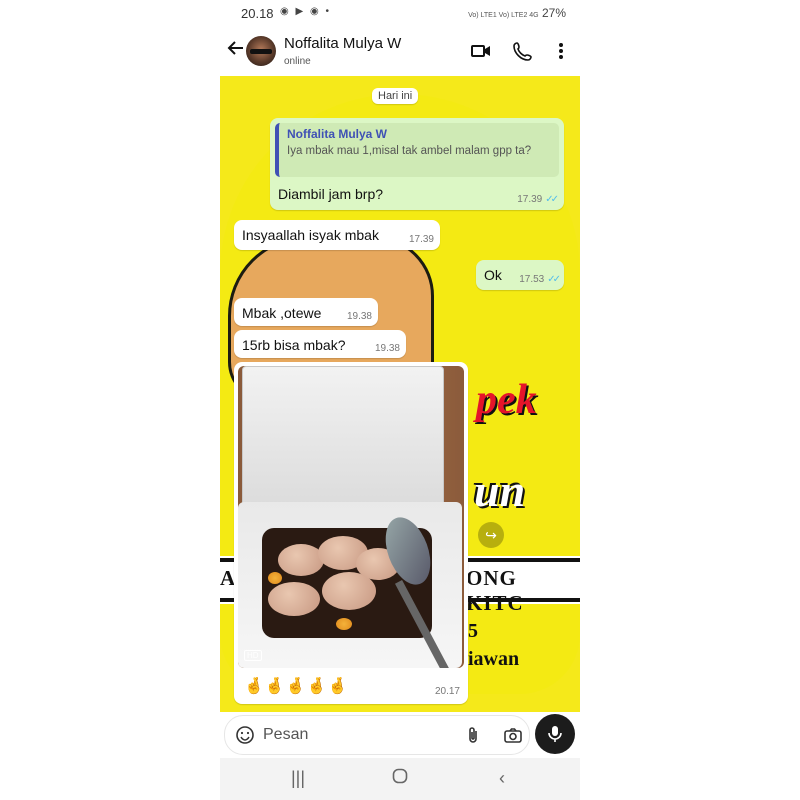 Image resolution: width=800 pixels, height=800 pixels. What do you see at coordinates (257, 13) in the screenshot?
I see `status-time: 20.18` at bounding box center [257, 13].